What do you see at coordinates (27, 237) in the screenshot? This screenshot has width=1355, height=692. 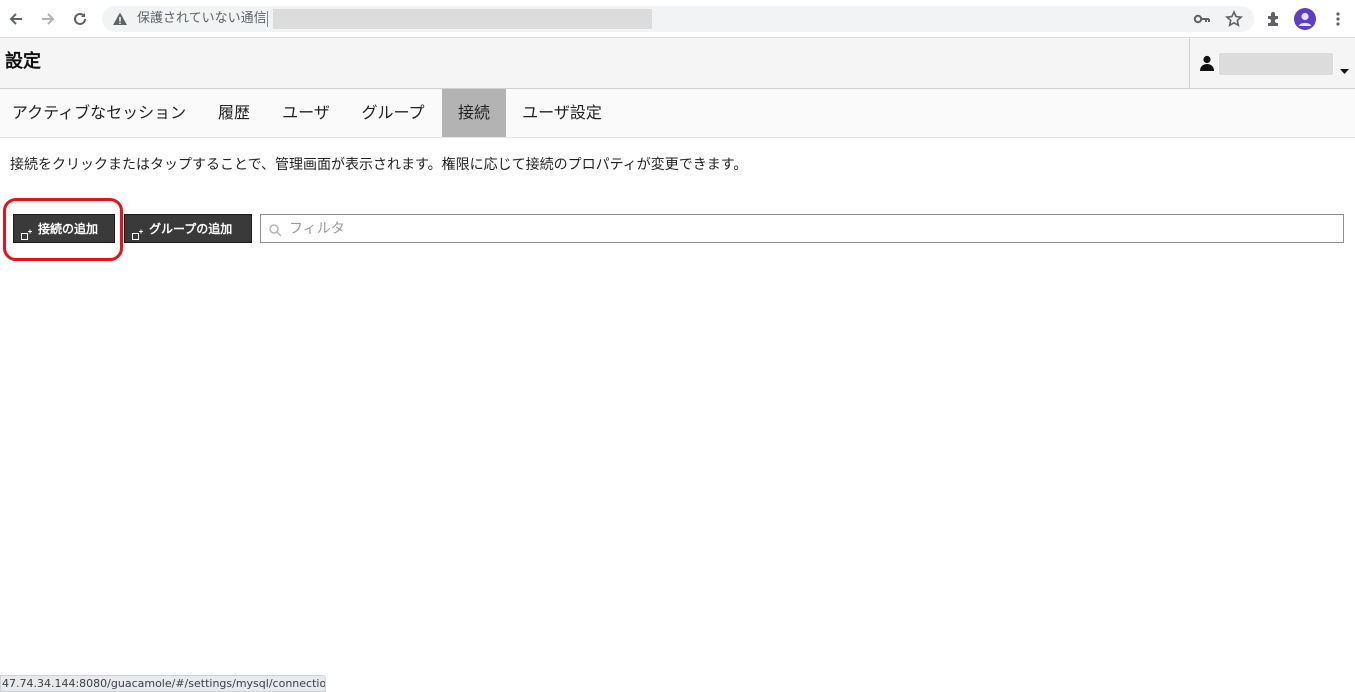 I see `add-connection-icon` at bounding box center [27, 237].